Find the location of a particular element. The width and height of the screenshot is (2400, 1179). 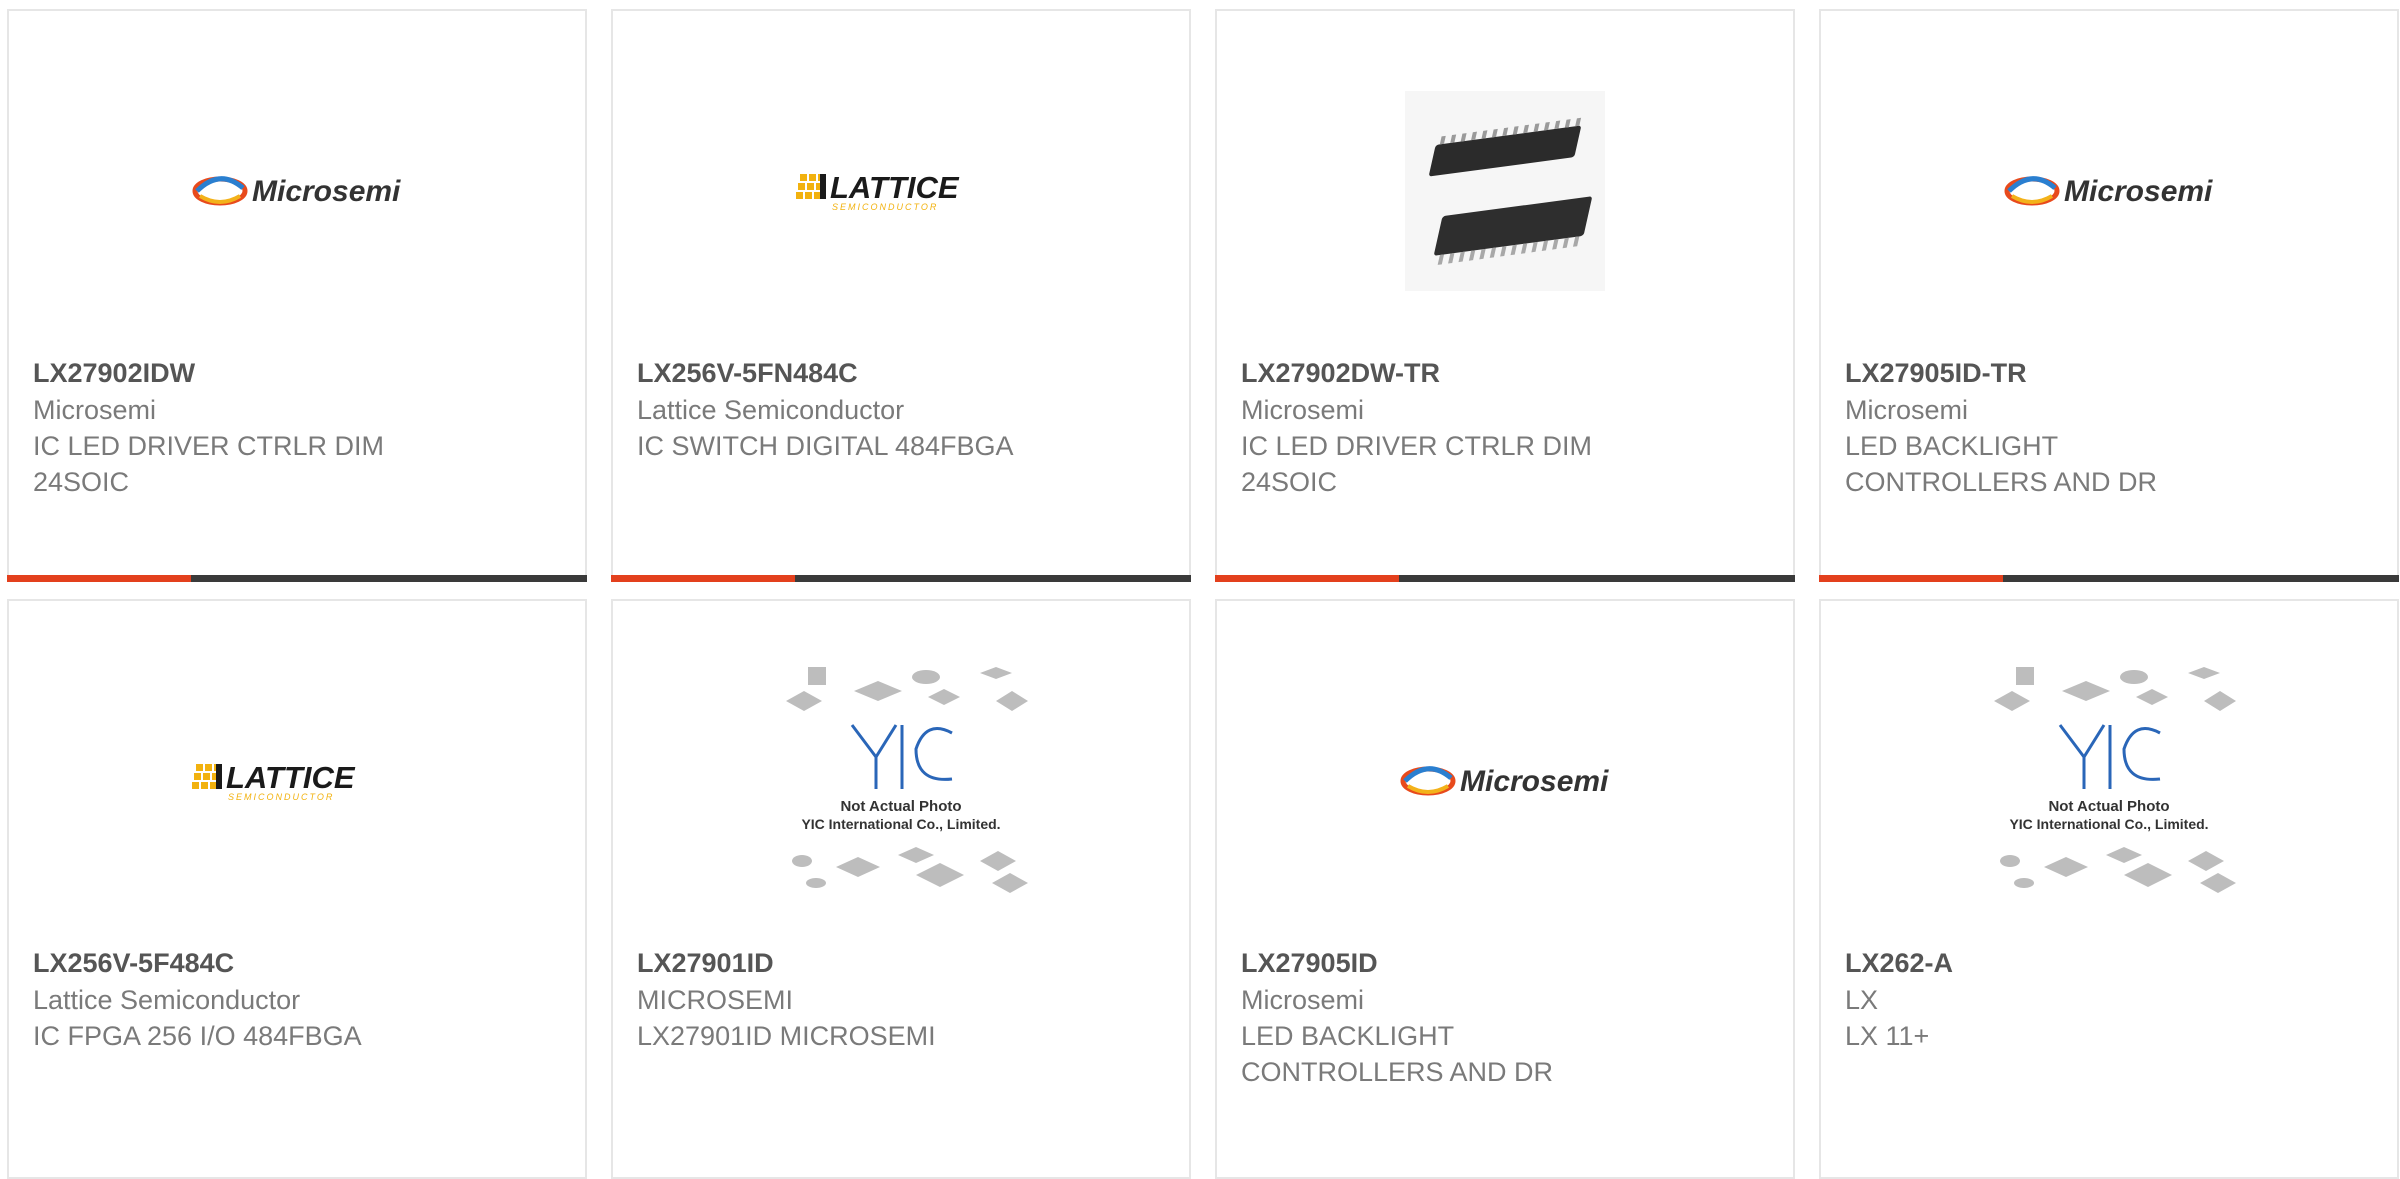

description: LX27901ID MICROSEMI is located at coordinates (786, 1036).